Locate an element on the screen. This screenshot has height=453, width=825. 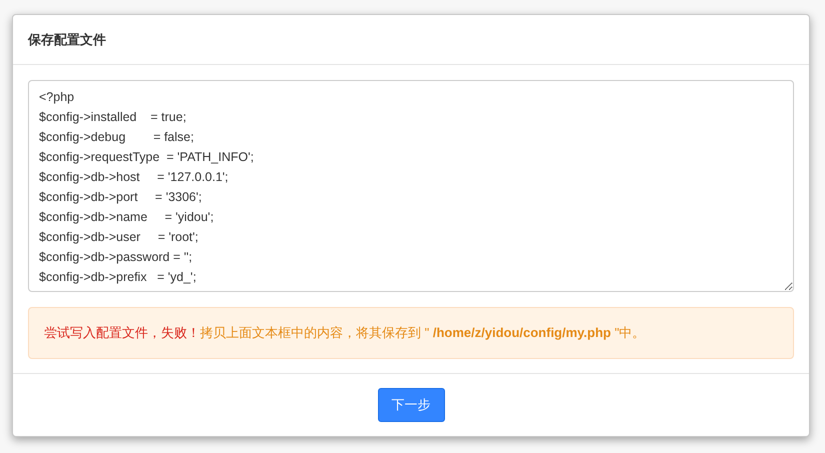
next-button: 下一步 is located at coordinates (411, 405).